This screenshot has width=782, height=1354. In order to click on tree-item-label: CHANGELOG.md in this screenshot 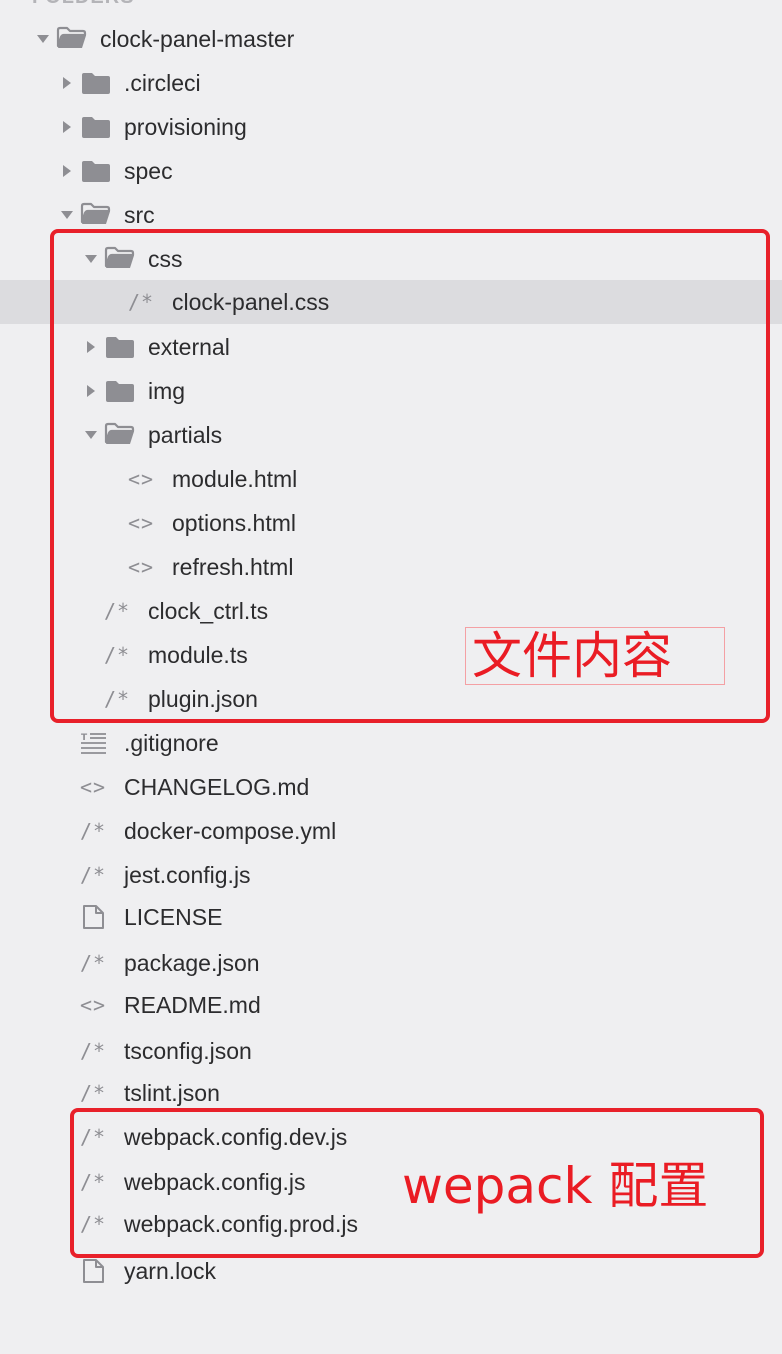, I will do `click(217, 786)`.